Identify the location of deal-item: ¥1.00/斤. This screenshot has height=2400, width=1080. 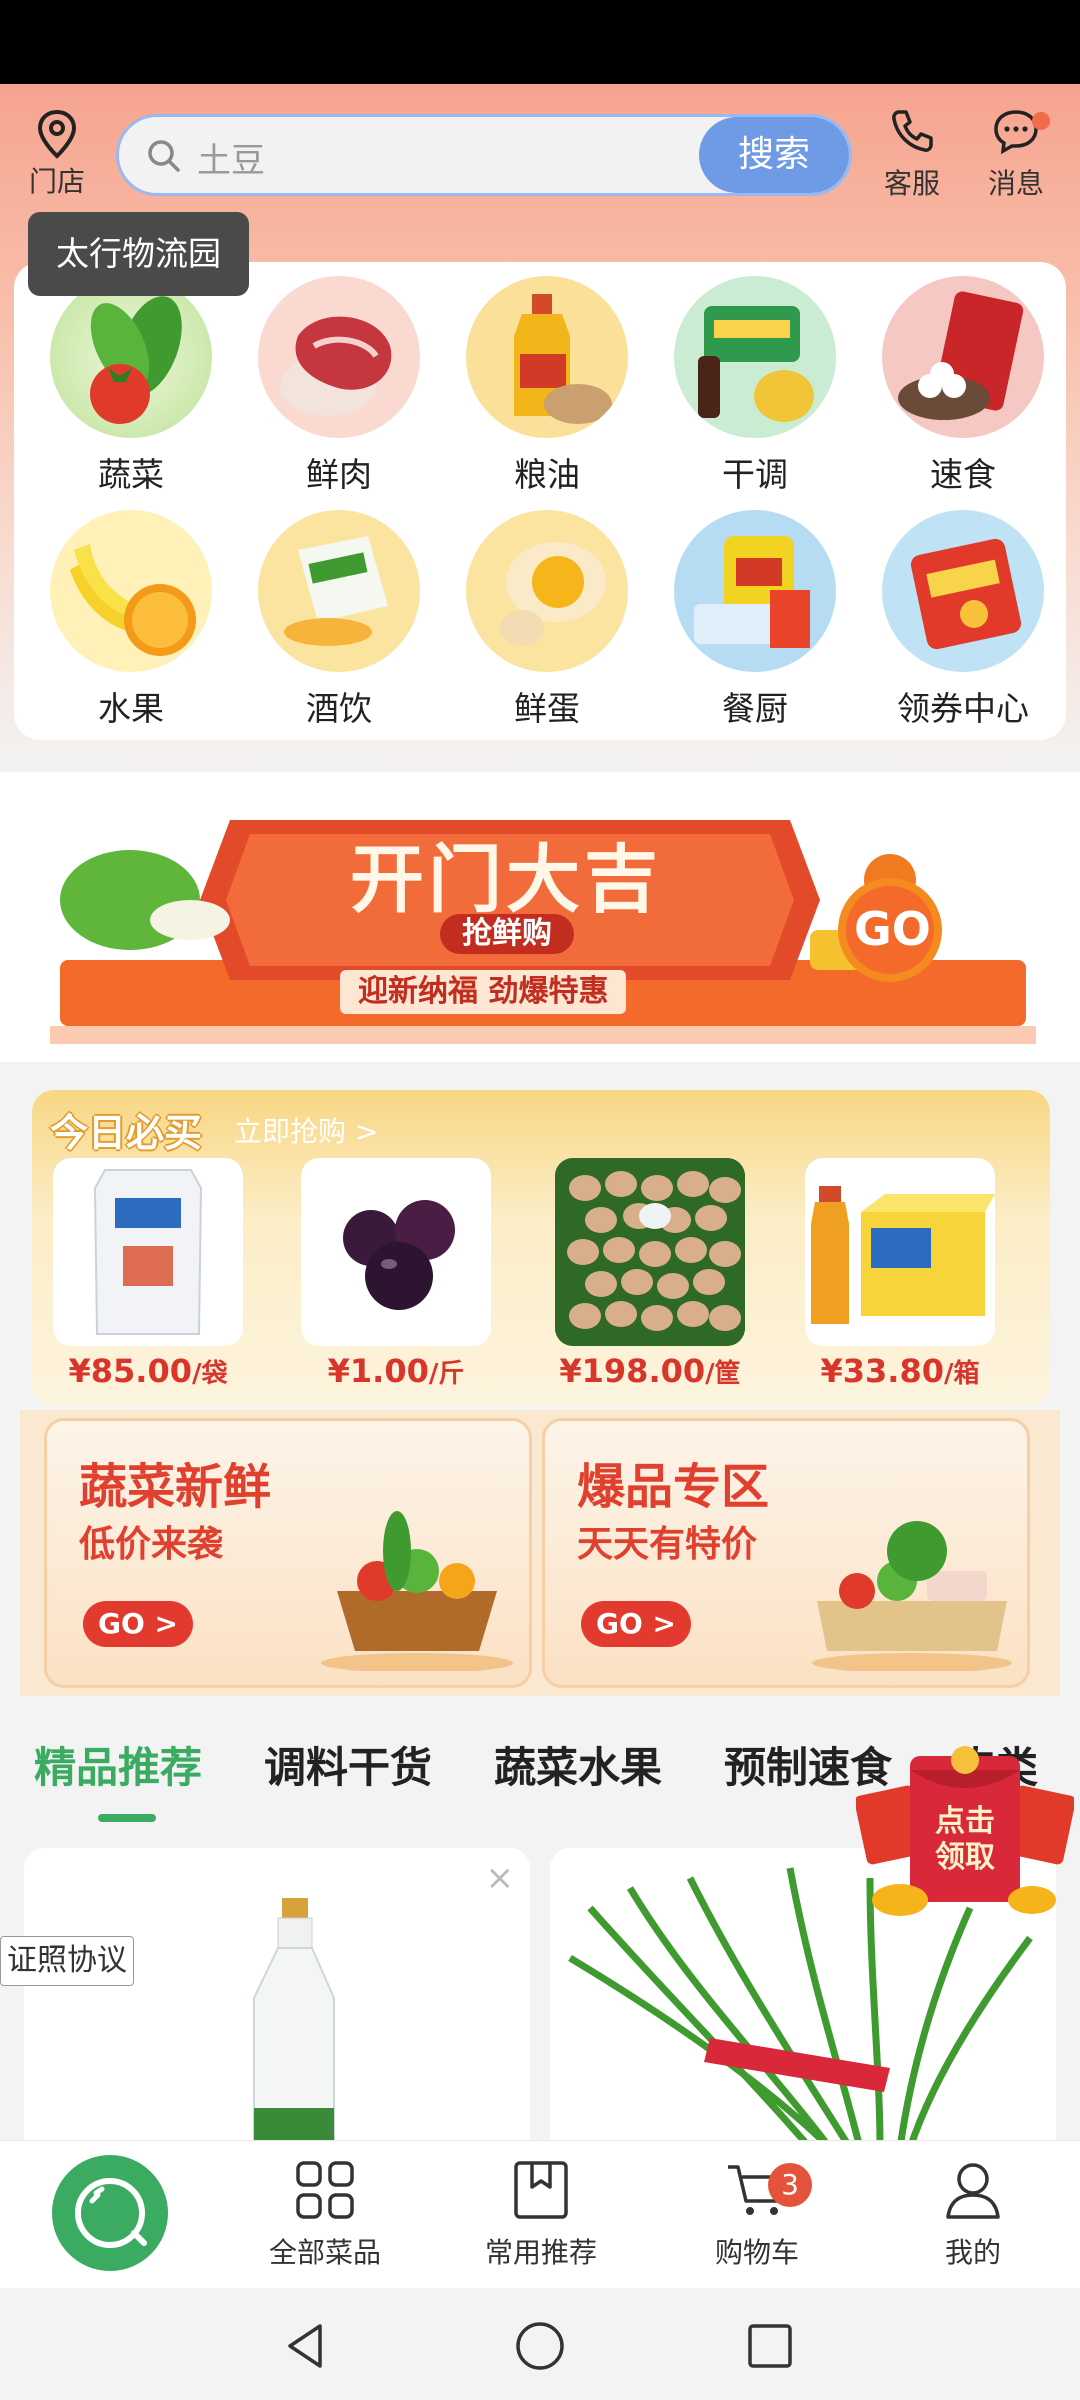
(396, 1274).